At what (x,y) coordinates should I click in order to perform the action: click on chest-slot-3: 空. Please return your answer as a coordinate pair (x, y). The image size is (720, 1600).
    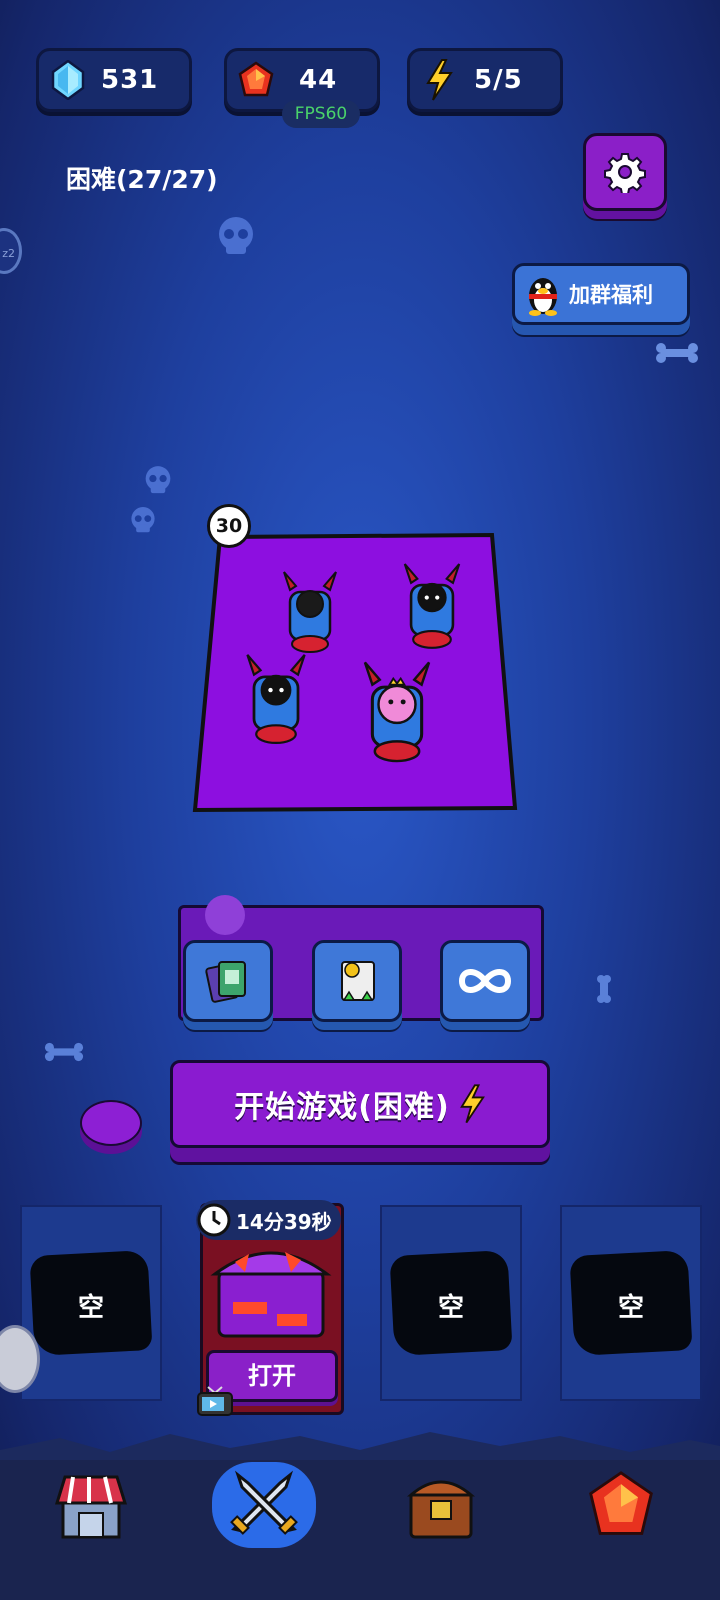
    Looking at the image, I should click on (451, 1303).